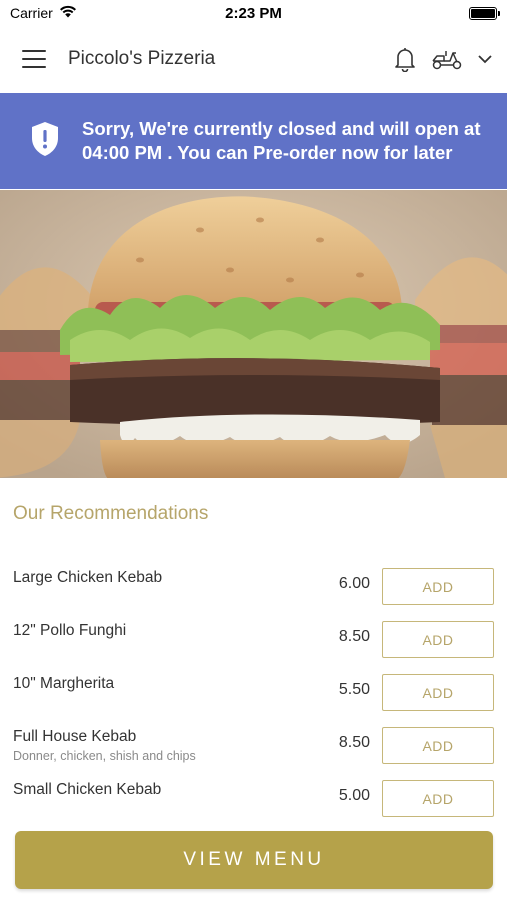 The height and width of the screenshot is (900, 507). I want to click on item-name: 12" Pollo Funghi, so click(70, 630).